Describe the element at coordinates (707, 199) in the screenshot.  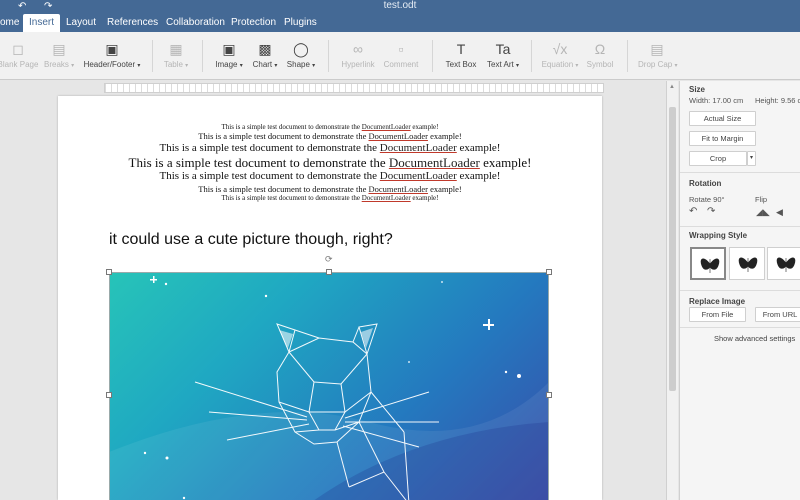
I see `rotate-label: Rotate 90°` at that location.